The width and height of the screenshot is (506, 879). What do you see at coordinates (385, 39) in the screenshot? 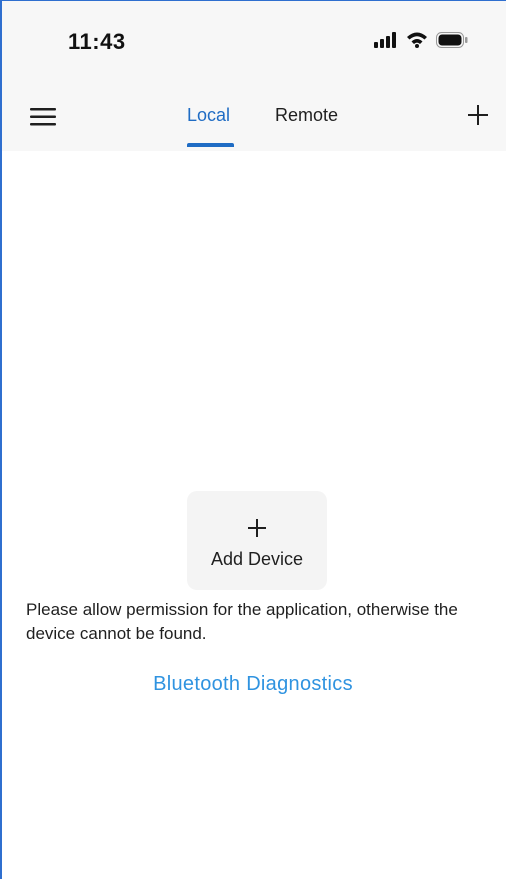
I see `cellular-signal-icon` at bounding box center [385, 39].